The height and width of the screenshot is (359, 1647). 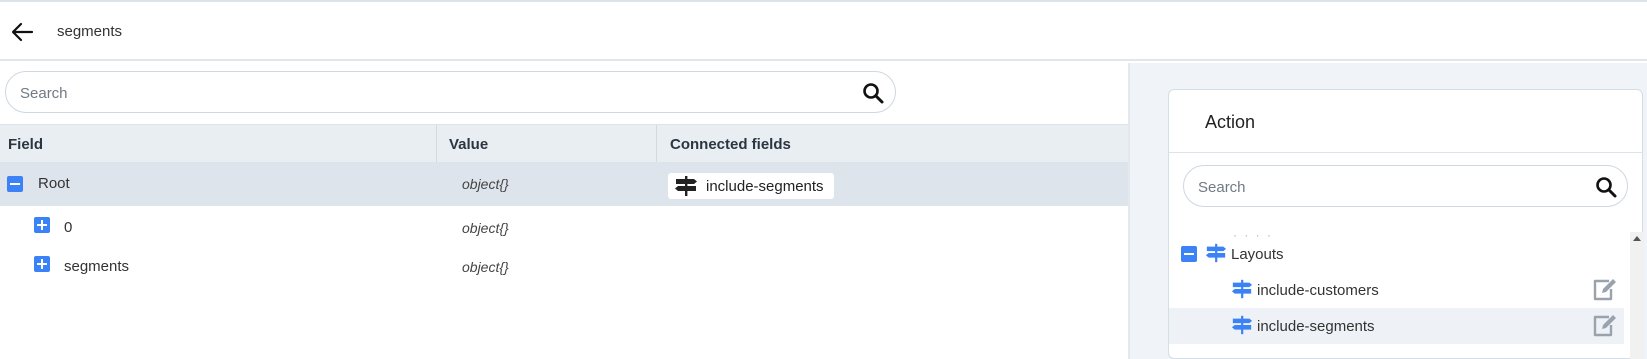 I want to click on action-search-input, so click(x=1388, y=187).